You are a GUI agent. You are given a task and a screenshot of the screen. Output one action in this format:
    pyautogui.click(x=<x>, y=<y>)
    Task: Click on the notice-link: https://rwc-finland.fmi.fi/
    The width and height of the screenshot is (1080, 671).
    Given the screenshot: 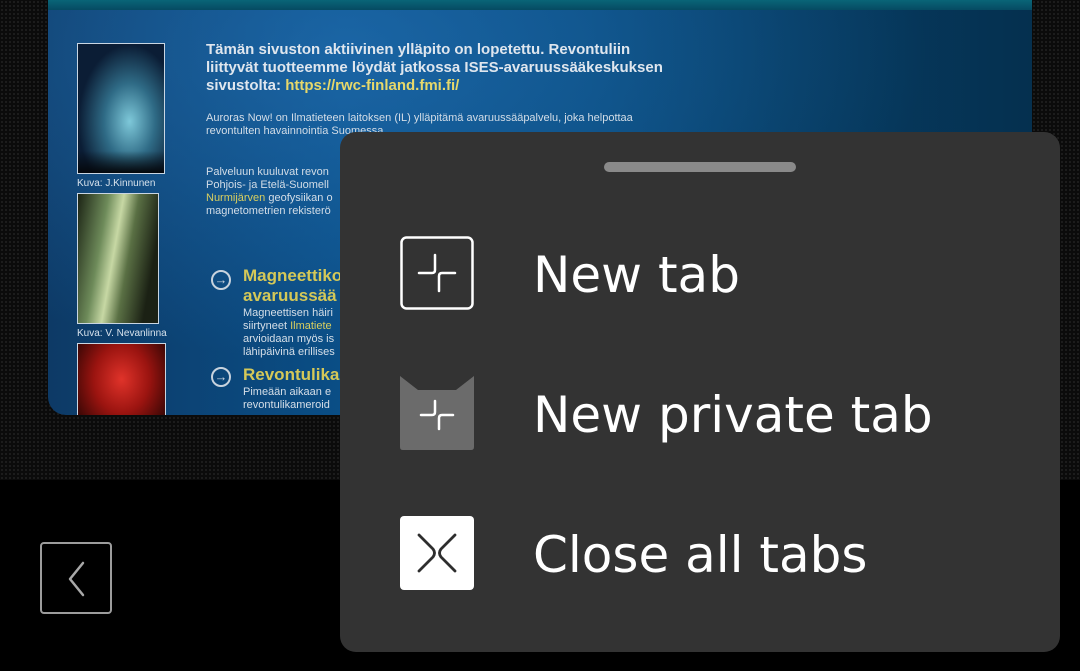 What is the action you would take?
    pyautogui.click(x=372, y=85)
    